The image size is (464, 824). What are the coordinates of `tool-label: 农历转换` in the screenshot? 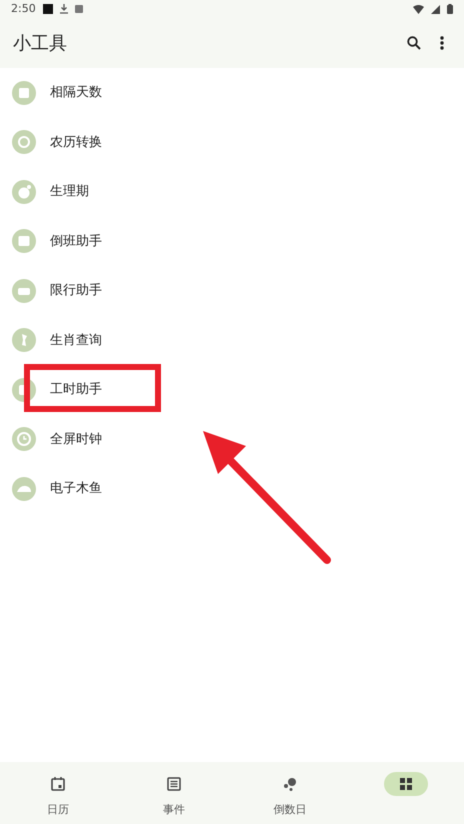 It's located at (76, 143).